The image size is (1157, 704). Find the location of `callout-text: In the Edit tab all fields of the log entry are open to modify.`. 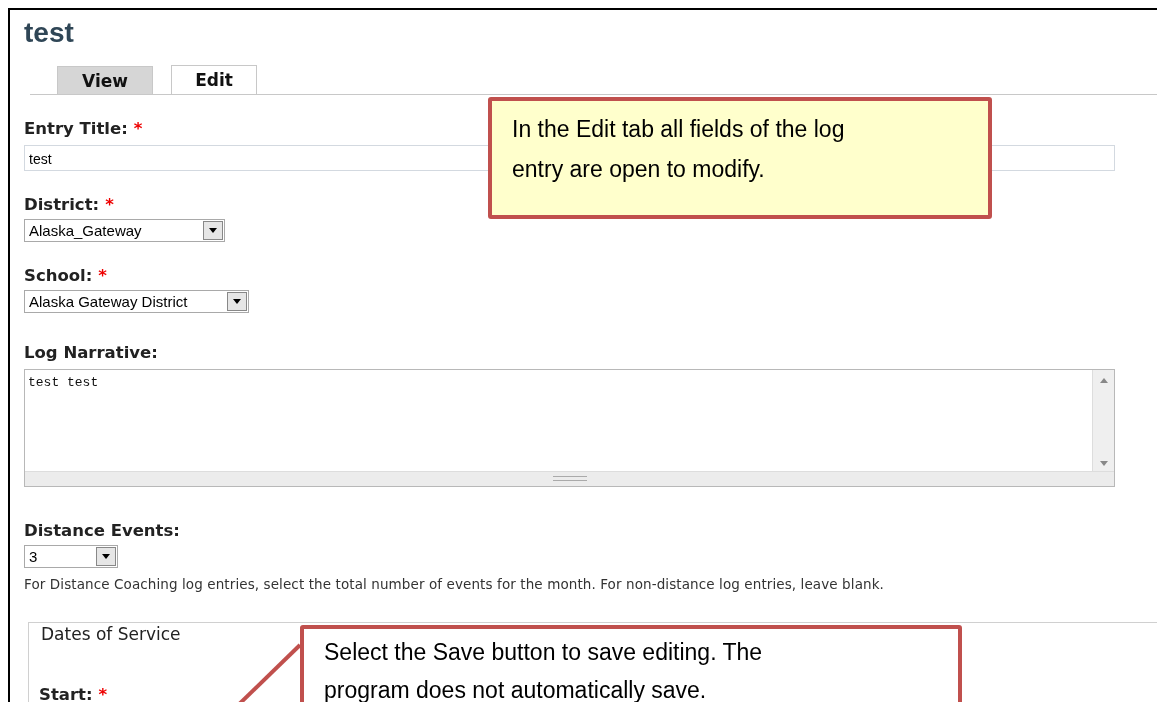

callout-text: In the Edit tab all fields of the log entry are open to modify. is located at coordinates (679, 149).